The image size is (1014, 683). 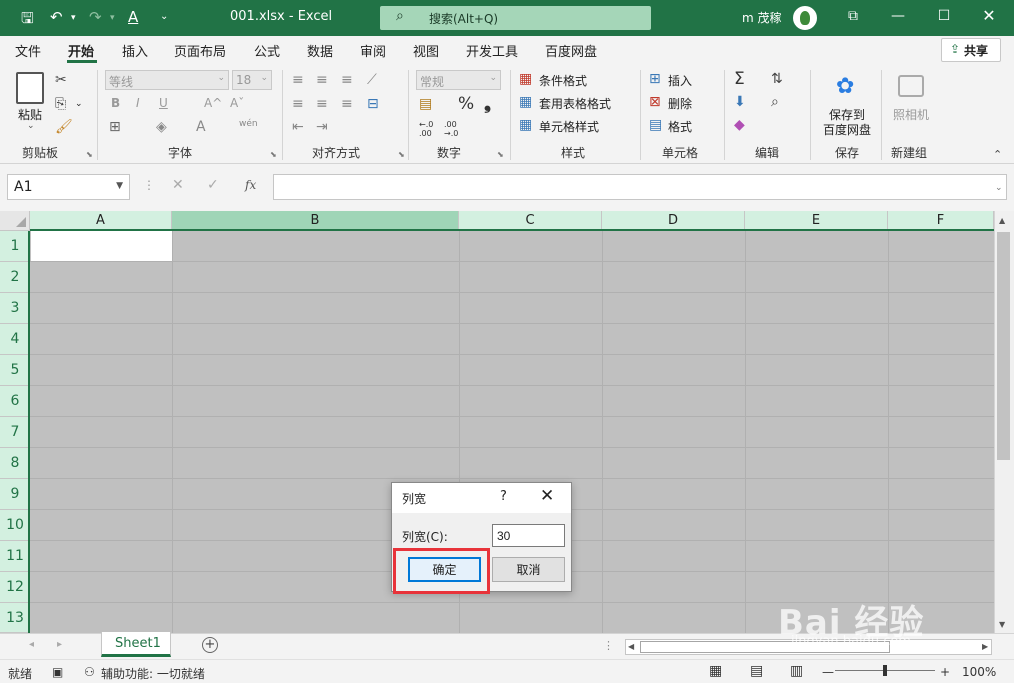 I want to click on add-sheet-icon: +, so click(x=210, y=645).